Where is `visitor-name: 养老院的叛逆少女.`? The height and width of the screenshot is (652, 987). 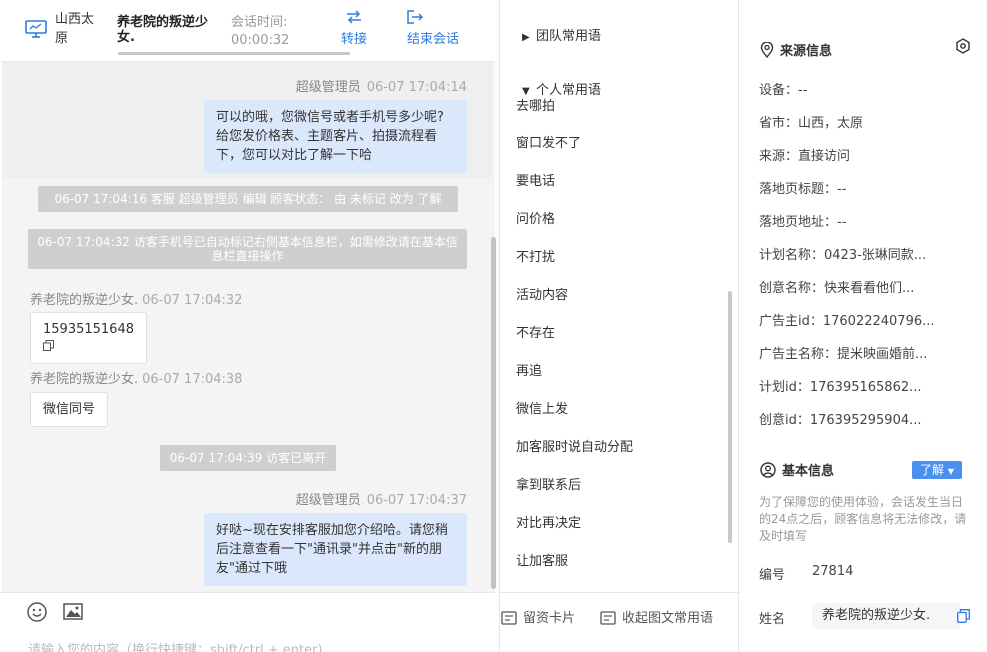 visitor-name: 养老院的叛逆少女. is located at coordinates (163, 30).